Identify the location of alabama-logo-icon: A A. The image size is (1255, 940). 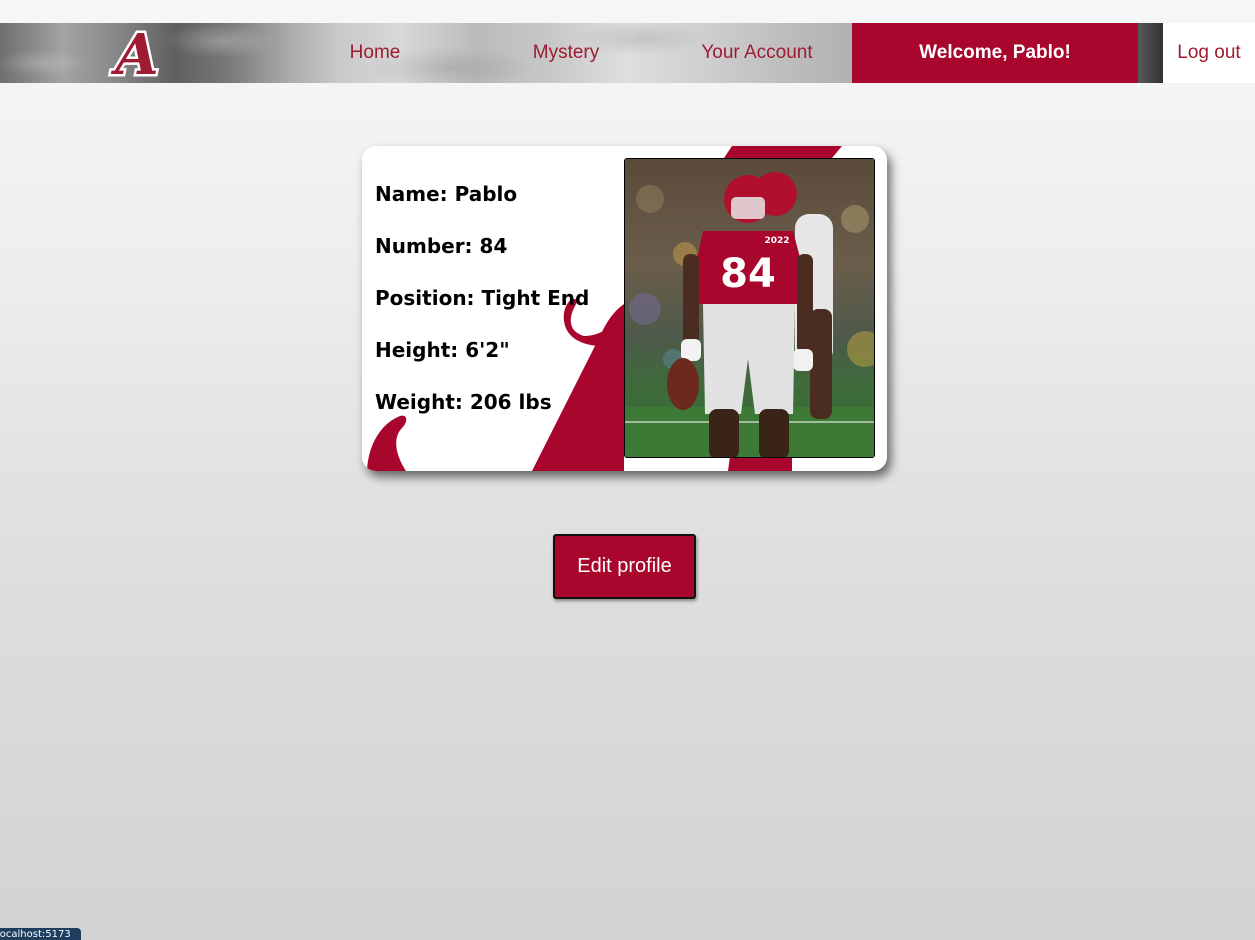
(137, 53).